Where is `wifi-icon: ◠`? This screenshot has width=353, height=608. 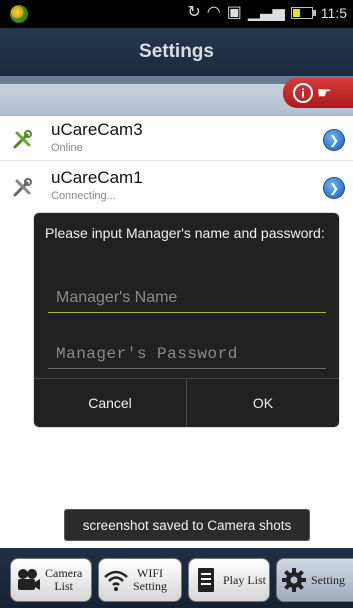 wifi-icon: ◠ is located at coordinates (213, 12).